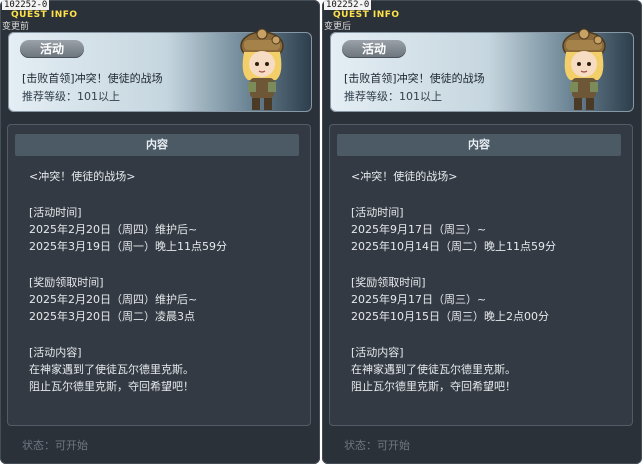 This screenshot has height=464, width=644. Describe the element at coordinates (112, 316) in the screenshot. I see `content-line: 2025年3月20日（周二）凌晨3点` at that location.